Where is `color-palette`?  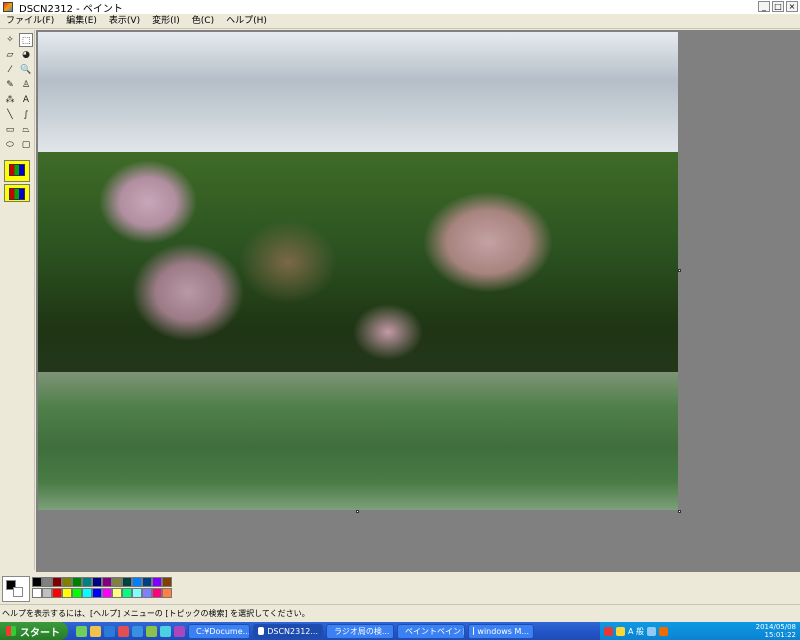
color-palette is located at coordinates (400, 588).